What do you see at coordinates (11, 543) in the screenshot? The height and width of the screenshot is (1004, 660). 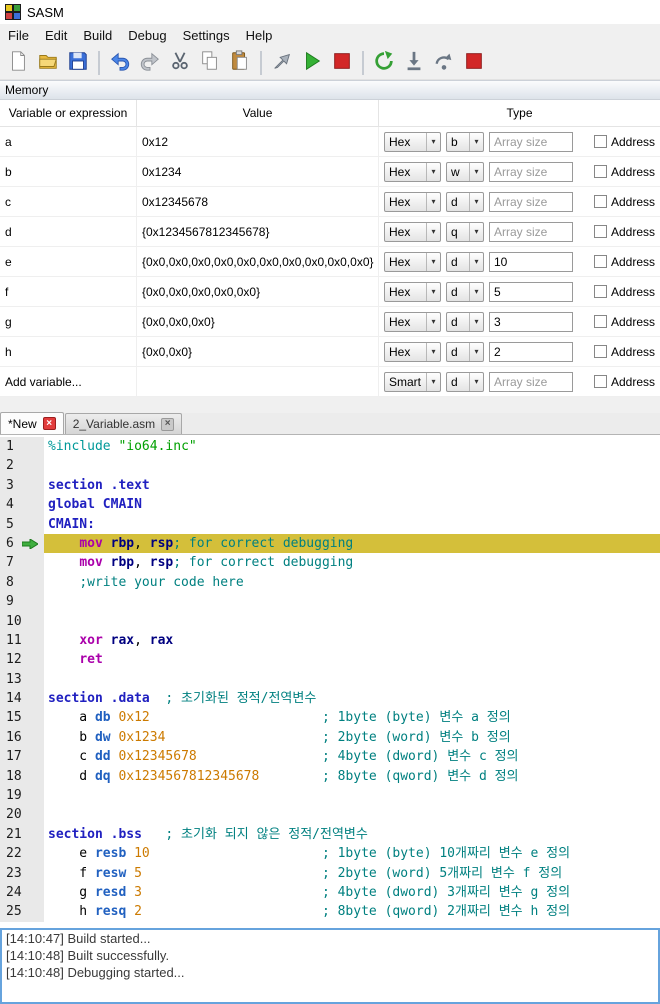 I see `line-number: 6` at bounding box center [11, 543].